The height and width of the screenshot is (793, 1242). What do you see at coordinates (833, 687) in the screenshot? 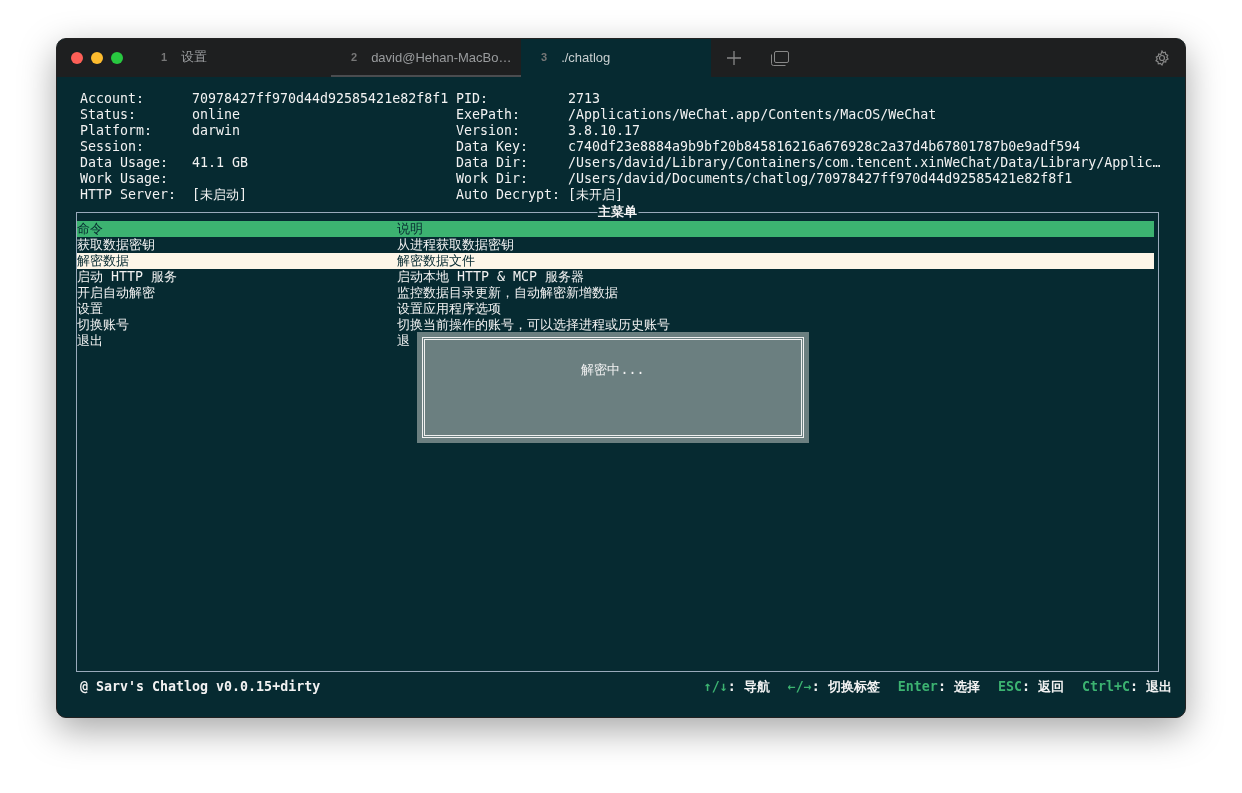
I see `key-hint: ←/→: 切换标签` at bounding box center [833, 687].